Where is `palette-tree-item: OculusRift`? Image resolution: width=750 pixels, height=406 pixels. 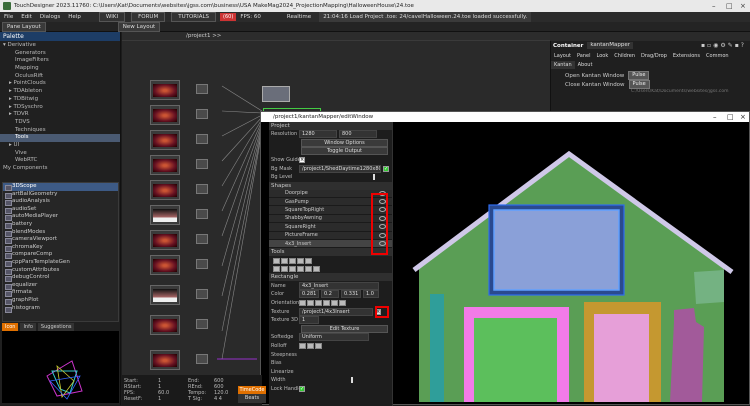
palette-tree-item: OculusRift is located at coordinates (60, 77).